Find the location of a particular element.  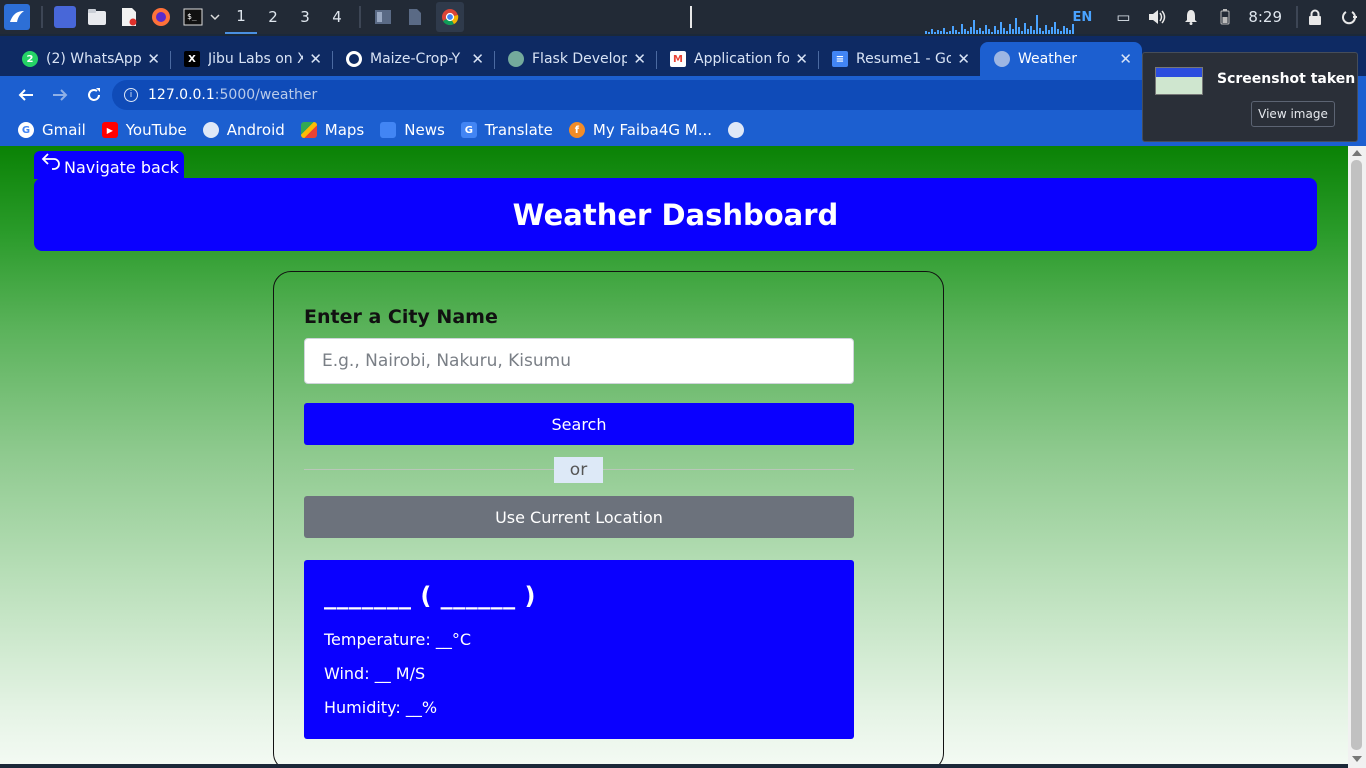

address-bar: i 127.0.0.1:5000/weather is located at coordinates (672, 95).